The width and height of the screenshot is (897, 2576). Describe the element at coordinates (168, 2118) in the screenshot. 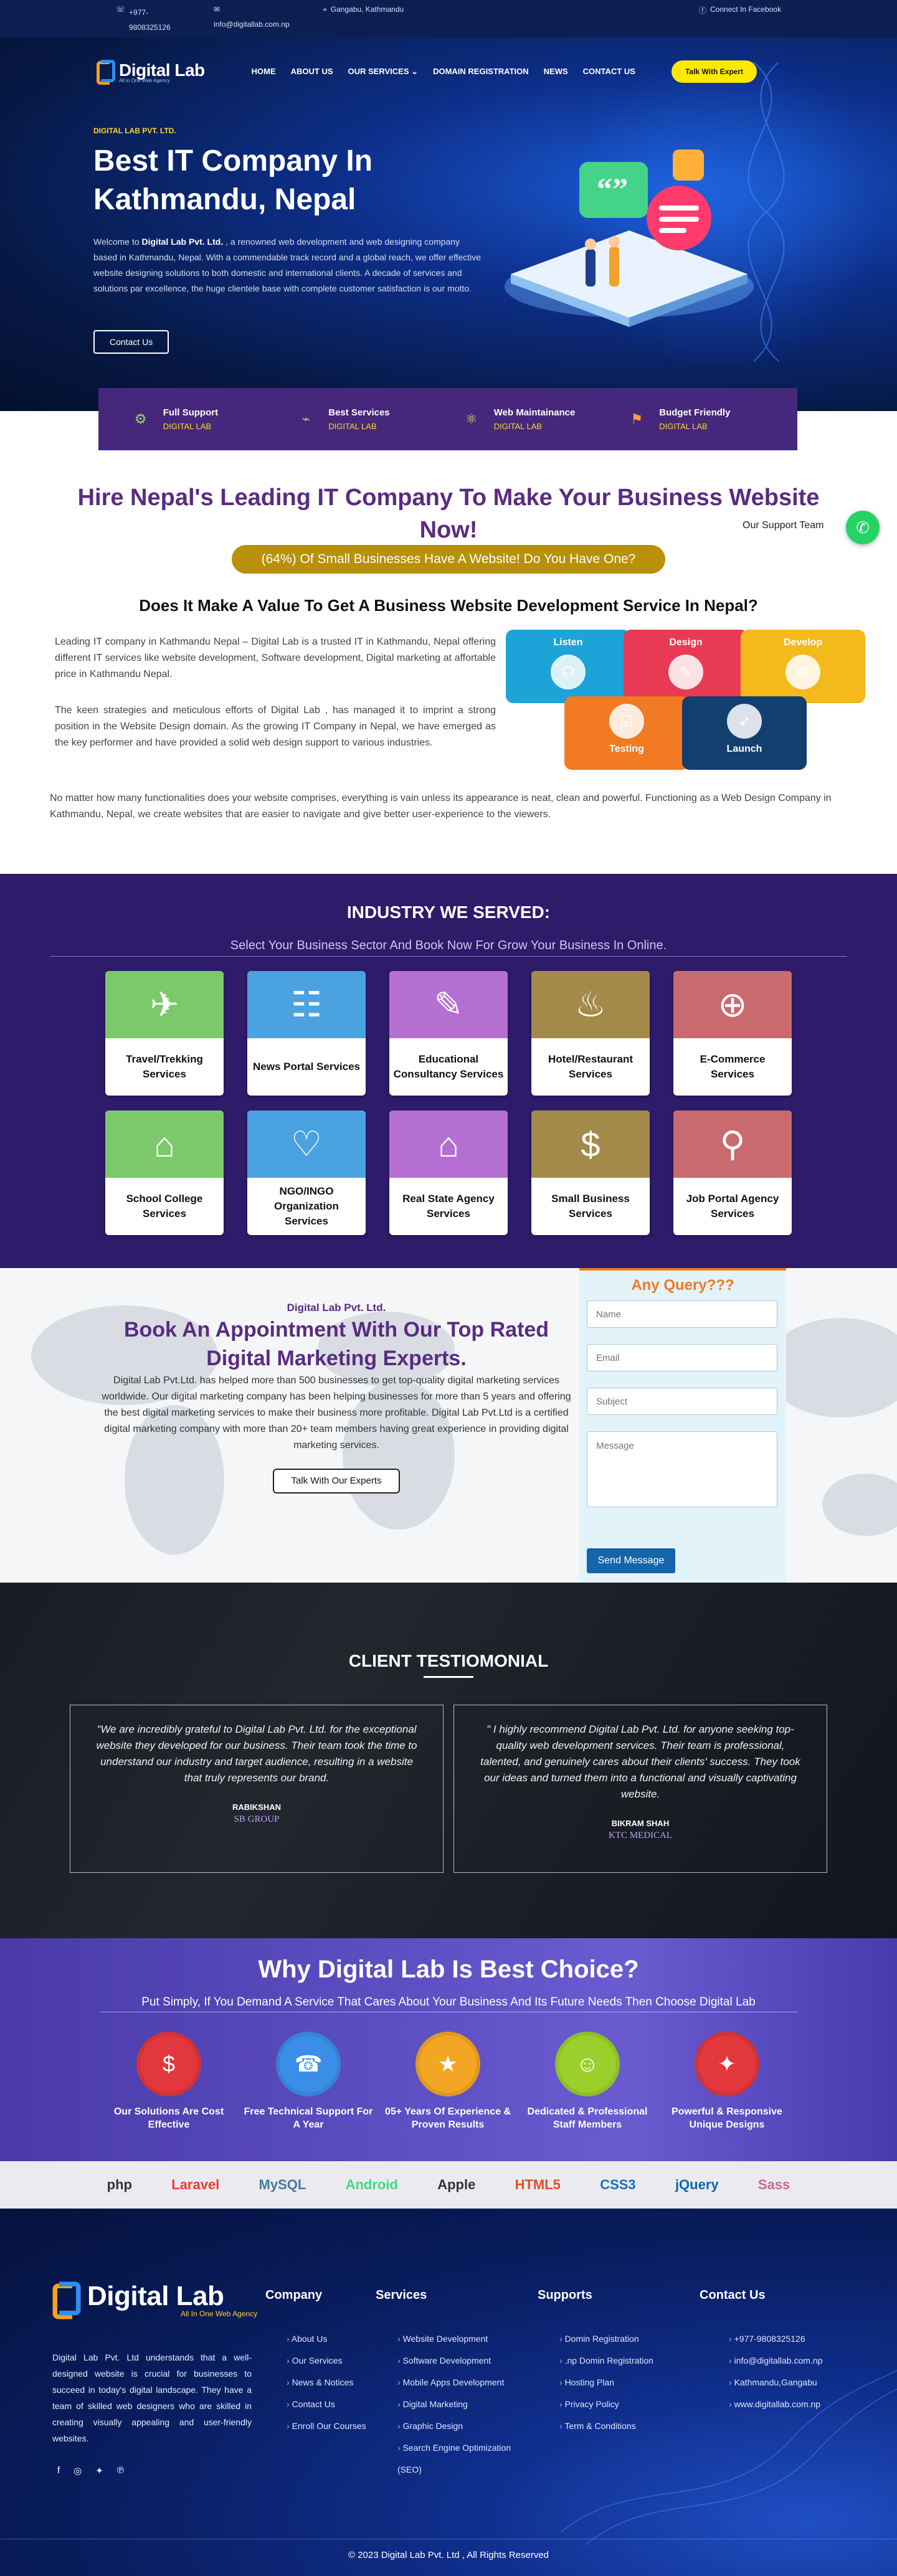

I see `why-item-label: Our Solutions Are Cost Effective` at that location.